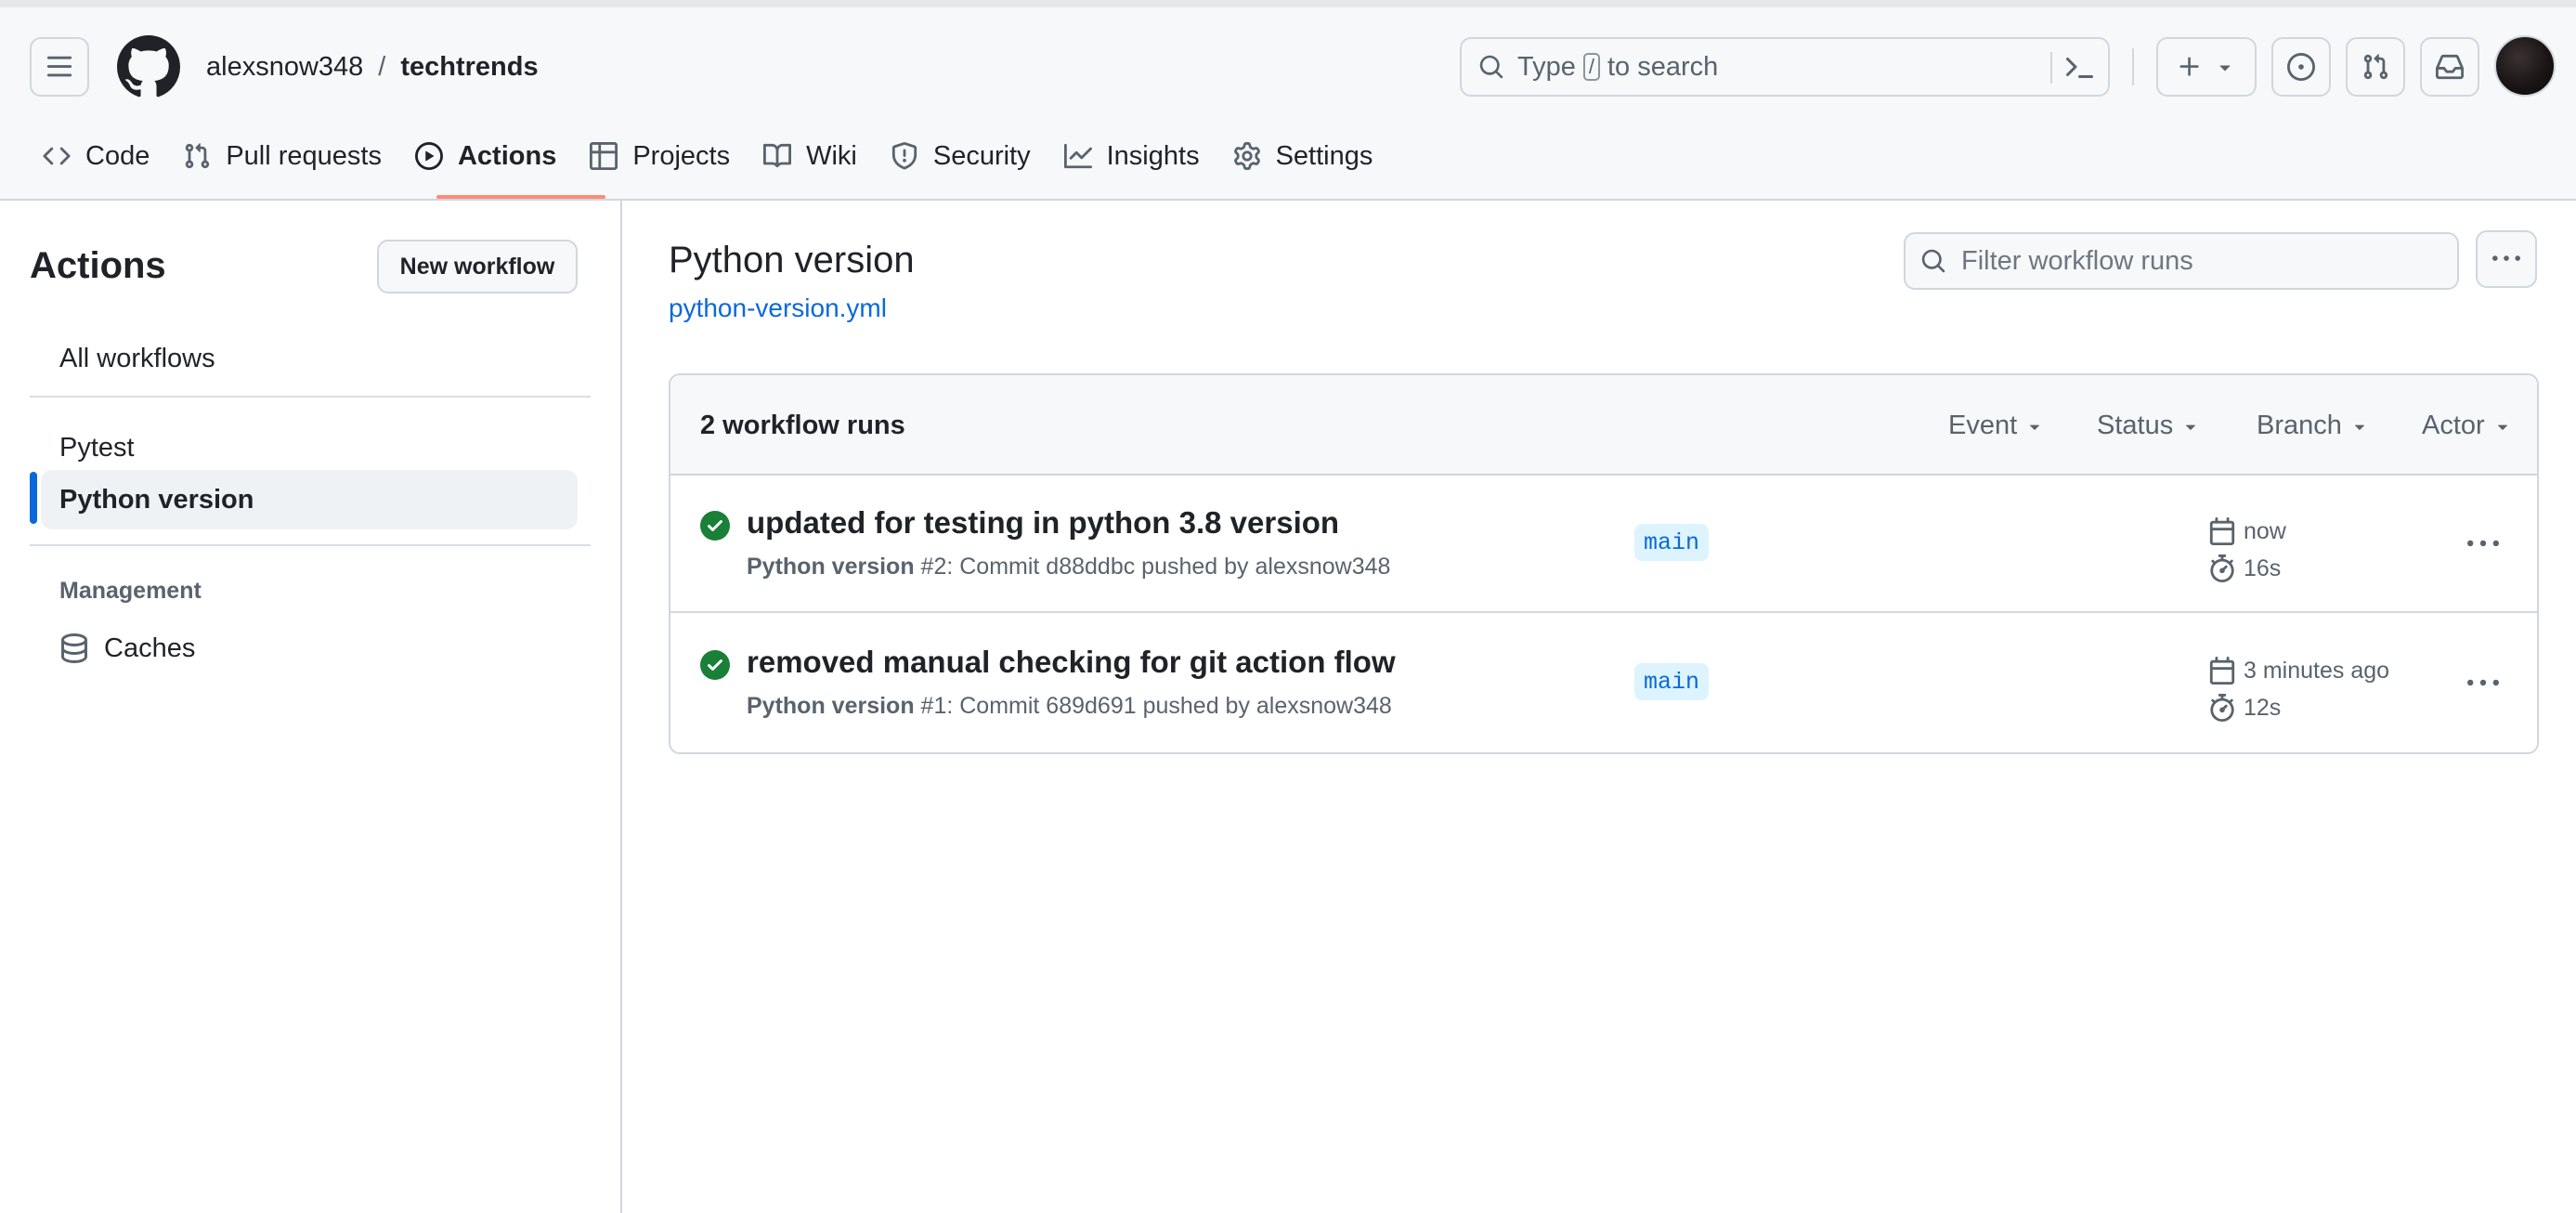 This screenshot has width=2576, height=1213. I want to click on play-icon, so click(429, 156).